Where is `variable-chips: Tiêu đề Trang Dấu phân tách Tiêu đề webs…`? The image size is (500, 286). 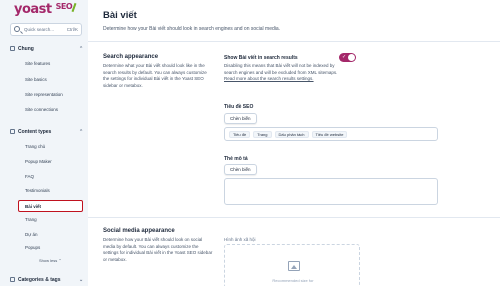
variable-chips: Tiêu đề Trang Dấu phân tách Tiêu đề webs… is located at coordinates (288, 134).